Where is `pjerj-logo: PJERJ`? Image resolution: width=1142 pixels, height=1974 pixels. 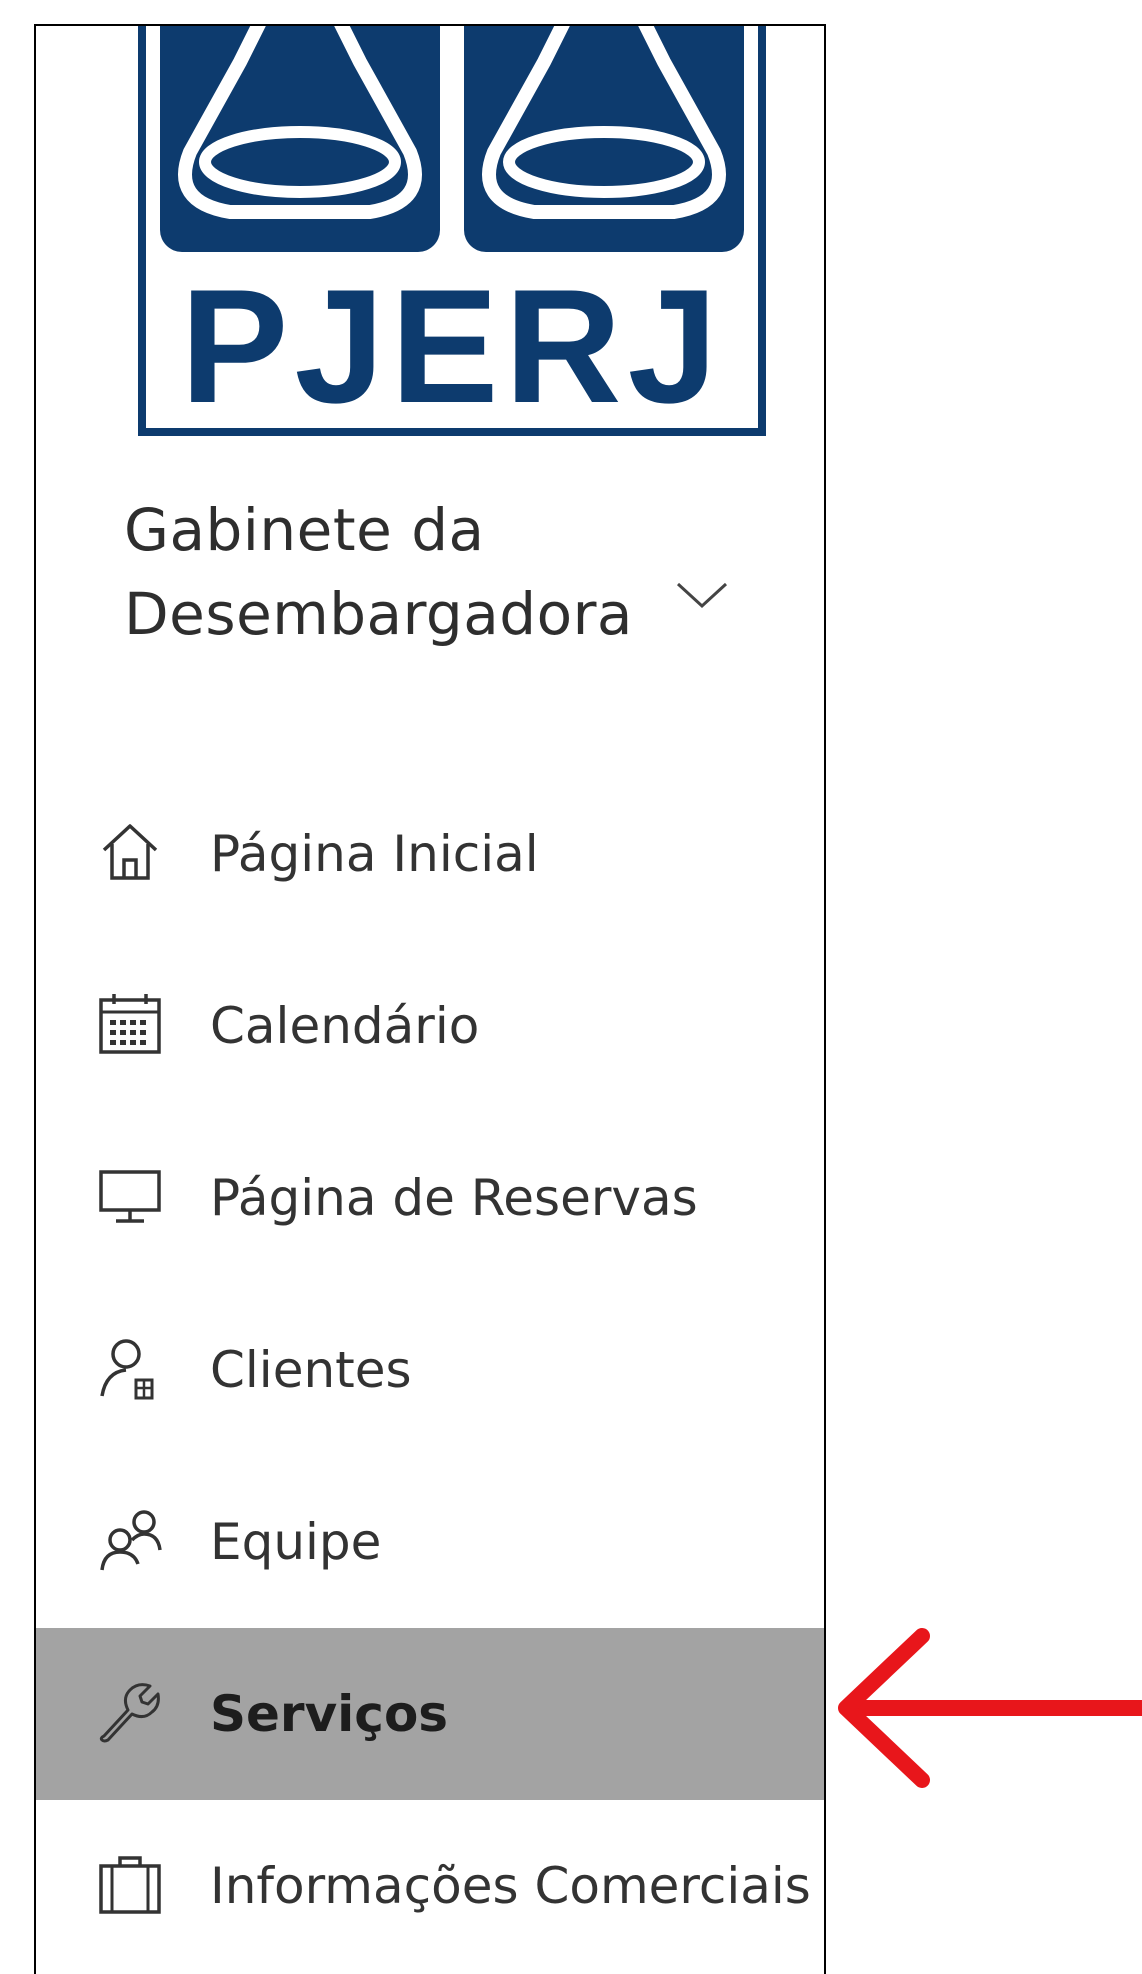 pjerj-logo: PJERJ is located at coordinates (452, 236).